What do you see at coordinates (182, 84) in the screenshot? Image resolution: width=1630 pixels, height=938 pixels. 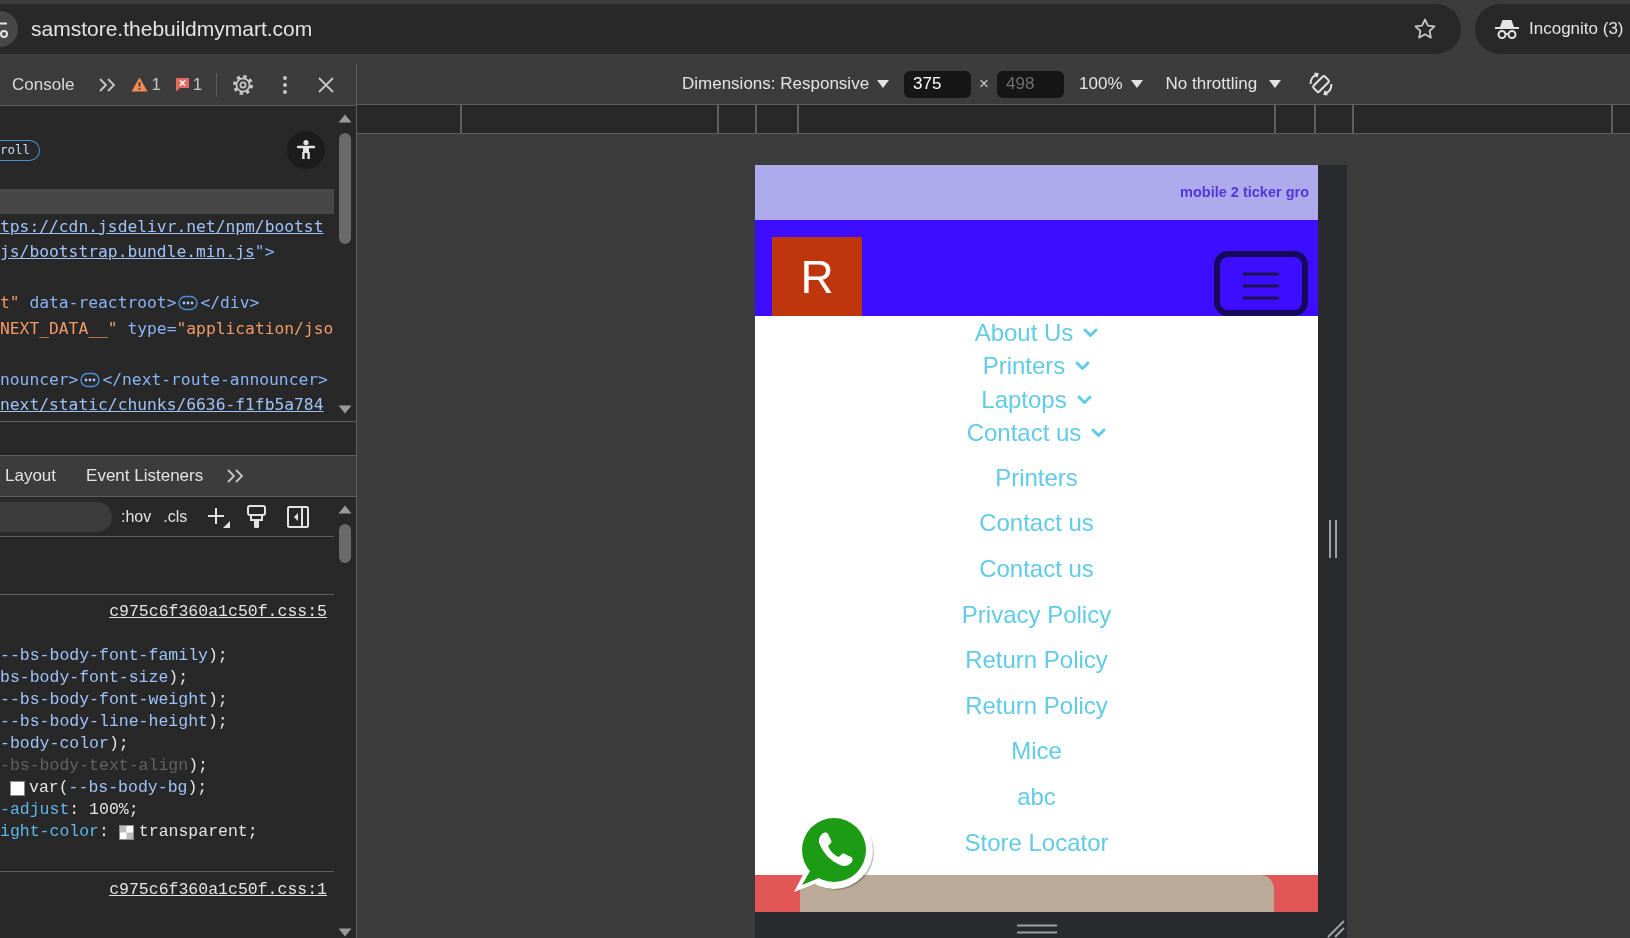 I see `error-icon` at bounding box center [182, 84].